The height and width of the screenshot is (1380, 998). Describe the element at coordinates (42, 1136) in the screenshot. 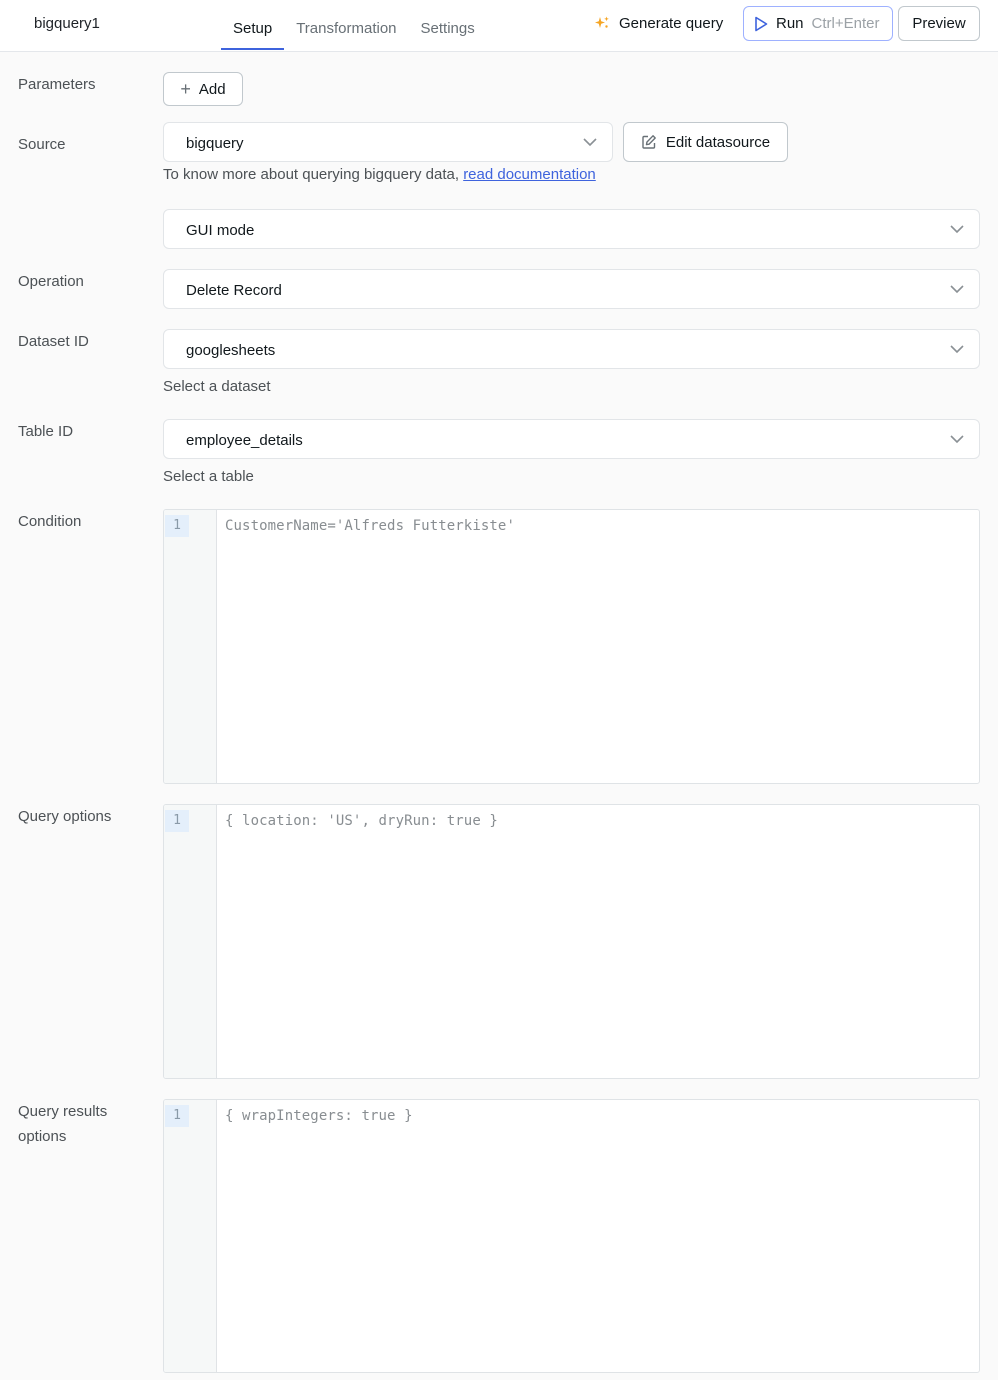

I see `query-results-options-label-line2: options` at that location.